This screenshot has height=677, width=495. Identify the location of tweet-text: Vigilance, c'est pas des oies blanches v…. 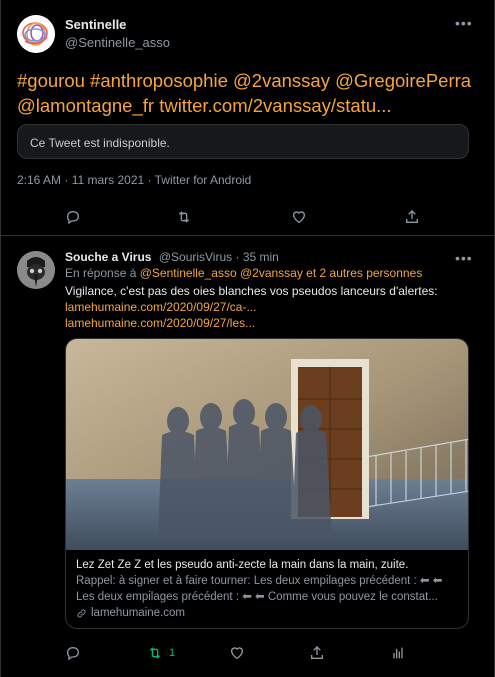
(275, 307).